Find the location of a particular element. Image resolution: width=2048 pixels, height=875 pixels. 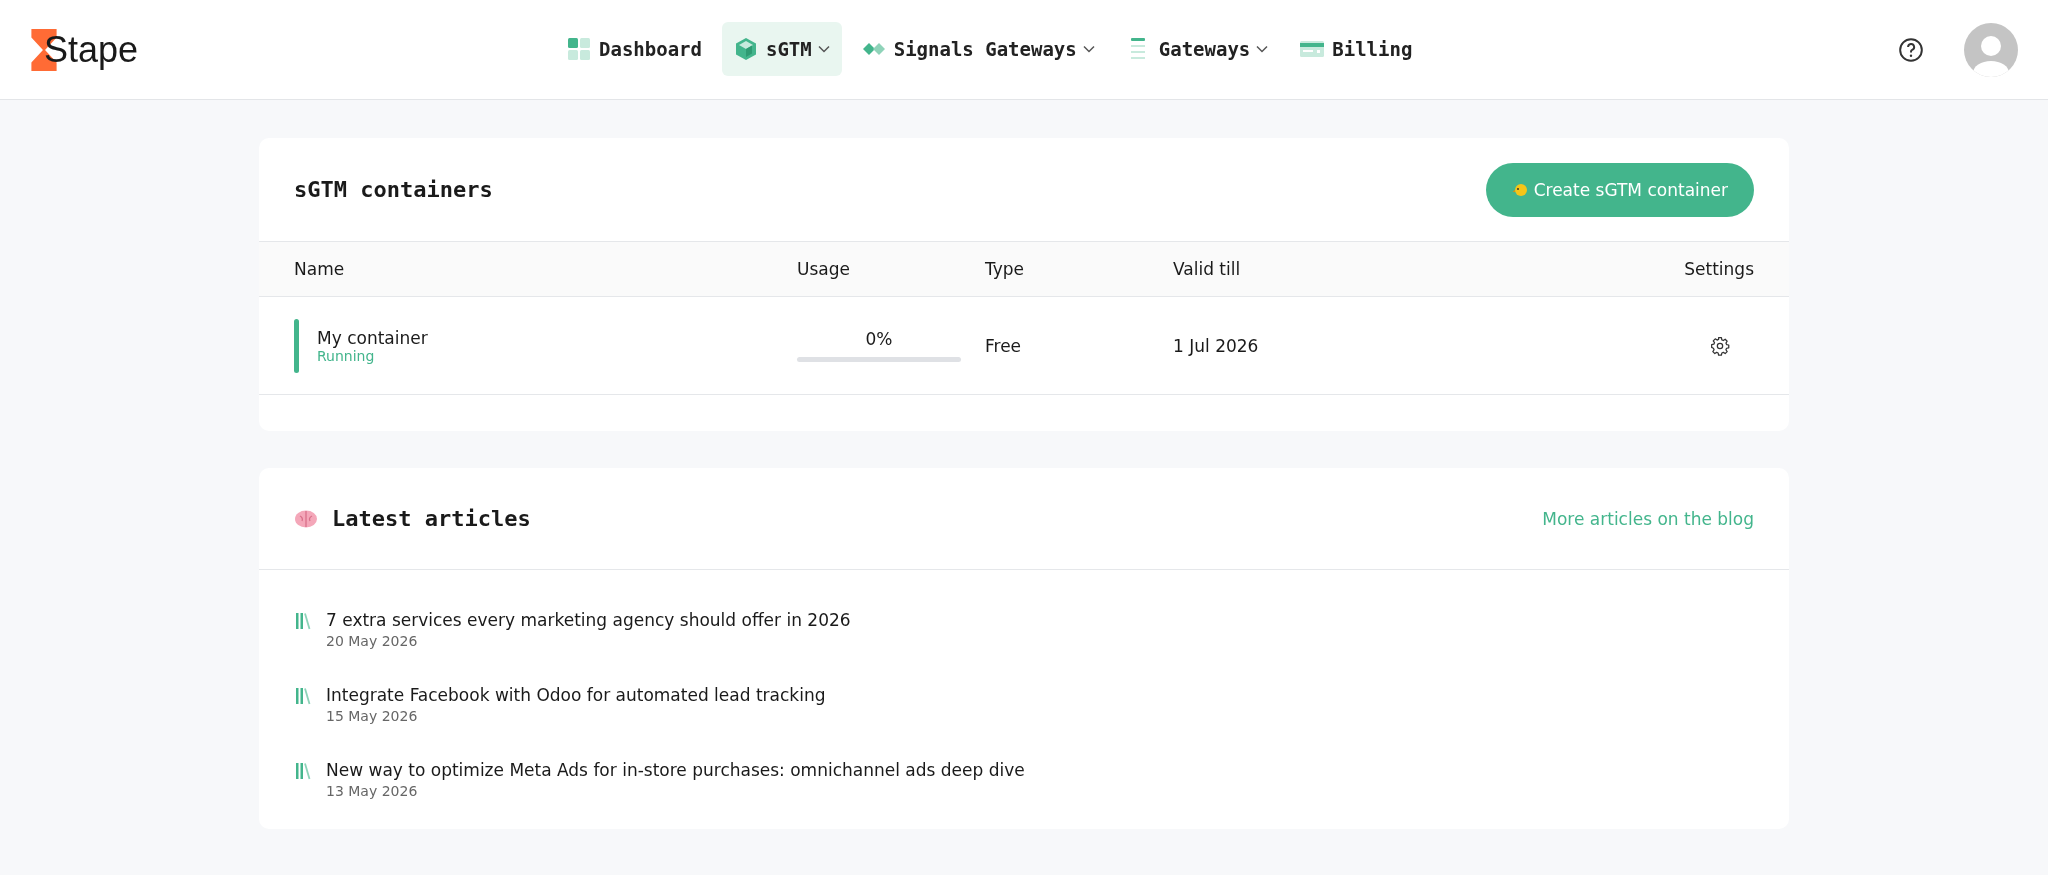

help-icon is located at coordinates (1911, 49).